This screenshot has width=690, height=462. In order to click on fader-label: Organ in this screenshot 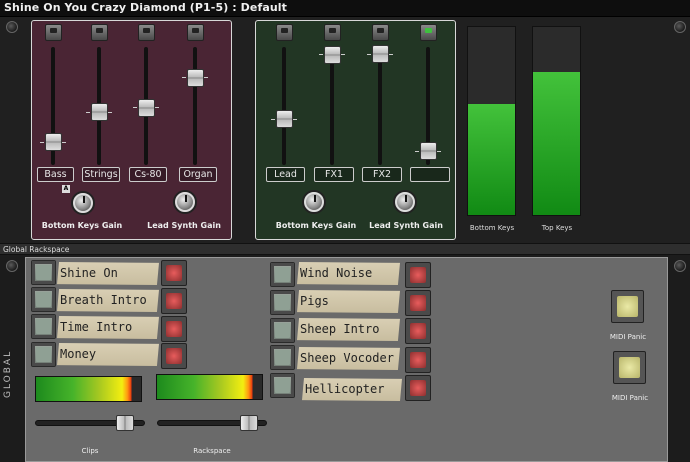, I will do `click(198, 174)`.